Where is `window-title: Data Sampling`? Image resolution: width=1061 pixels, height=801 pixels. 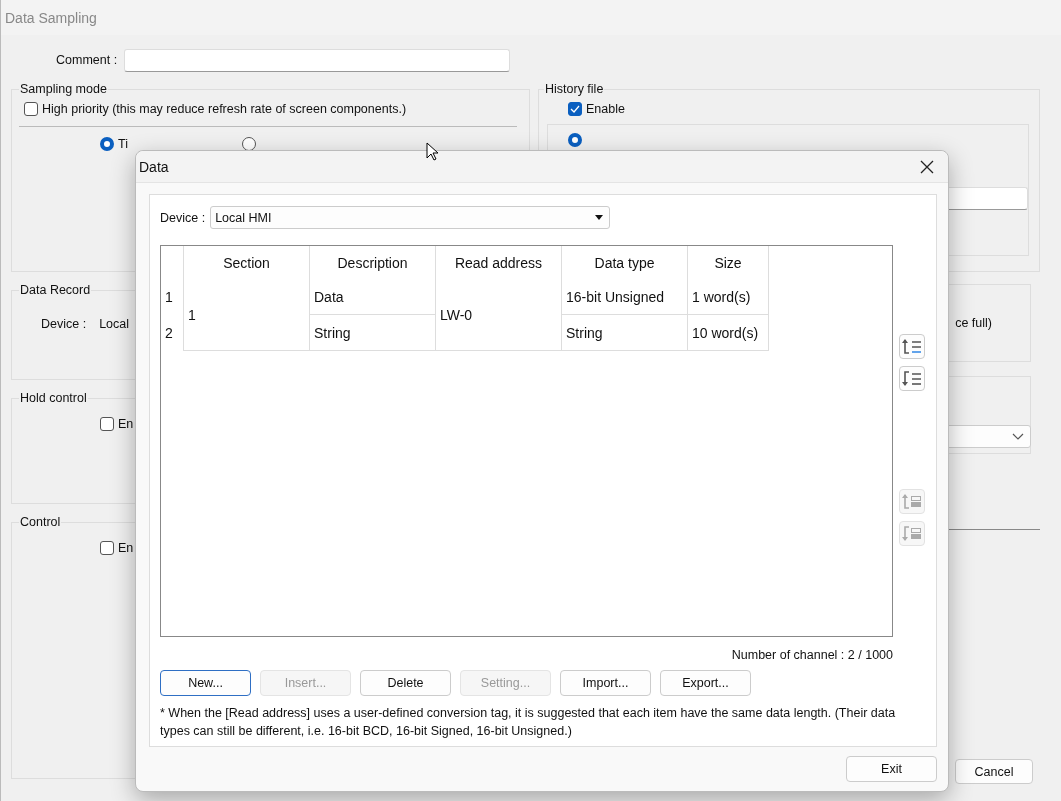
window-title: Data Sampling is located at coordinates (51, 17).